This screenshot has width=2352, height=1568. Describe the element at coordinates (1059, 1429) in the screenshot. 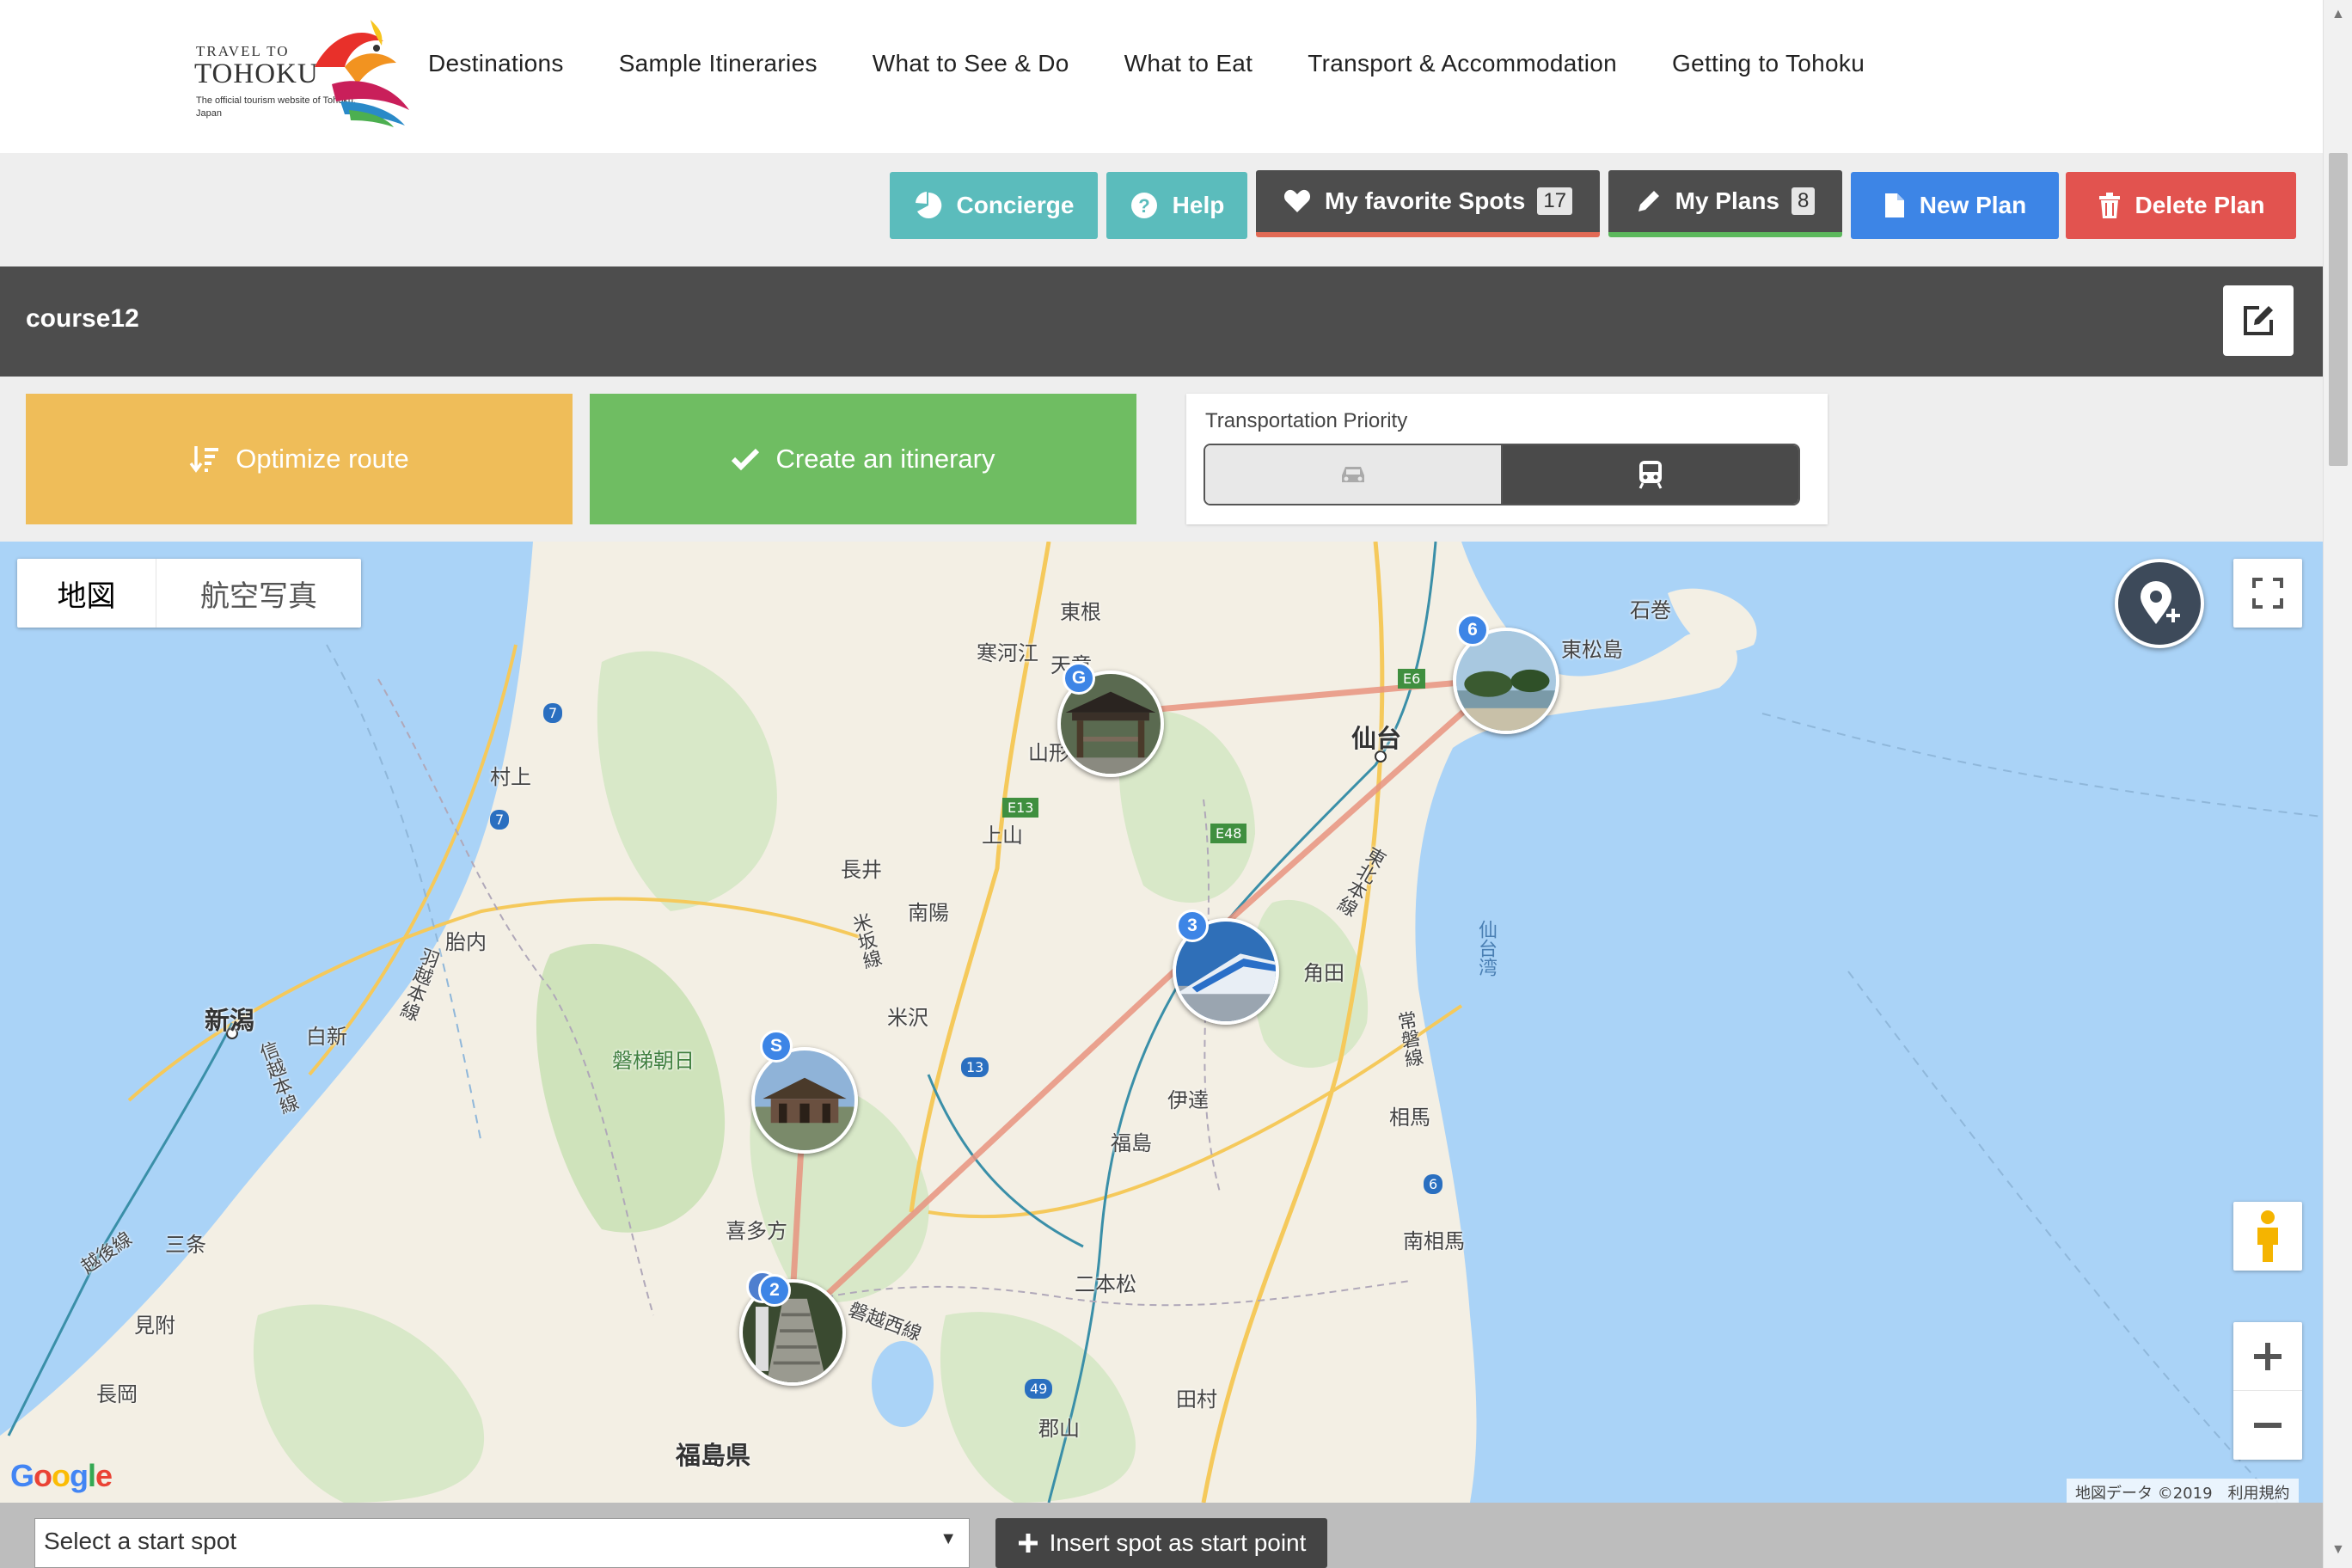

I see `map-label-koriyama: 郡山` at that location.